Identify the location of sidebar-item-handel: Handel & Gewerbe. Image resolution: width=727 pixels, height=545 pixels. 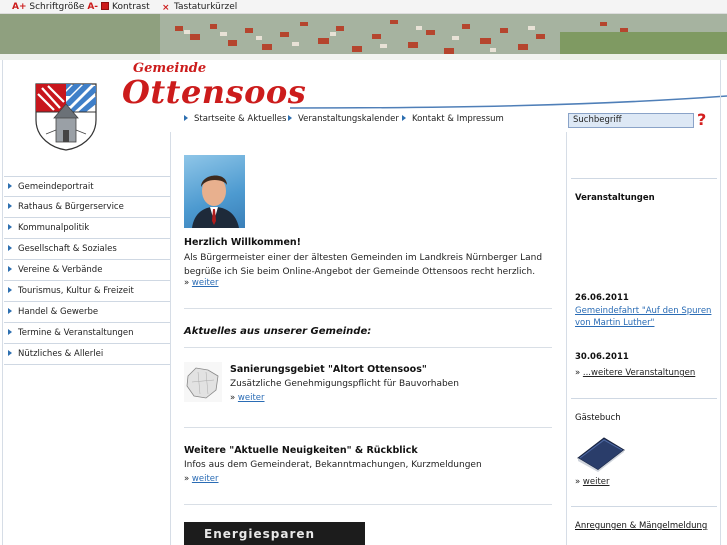
(87, 312).